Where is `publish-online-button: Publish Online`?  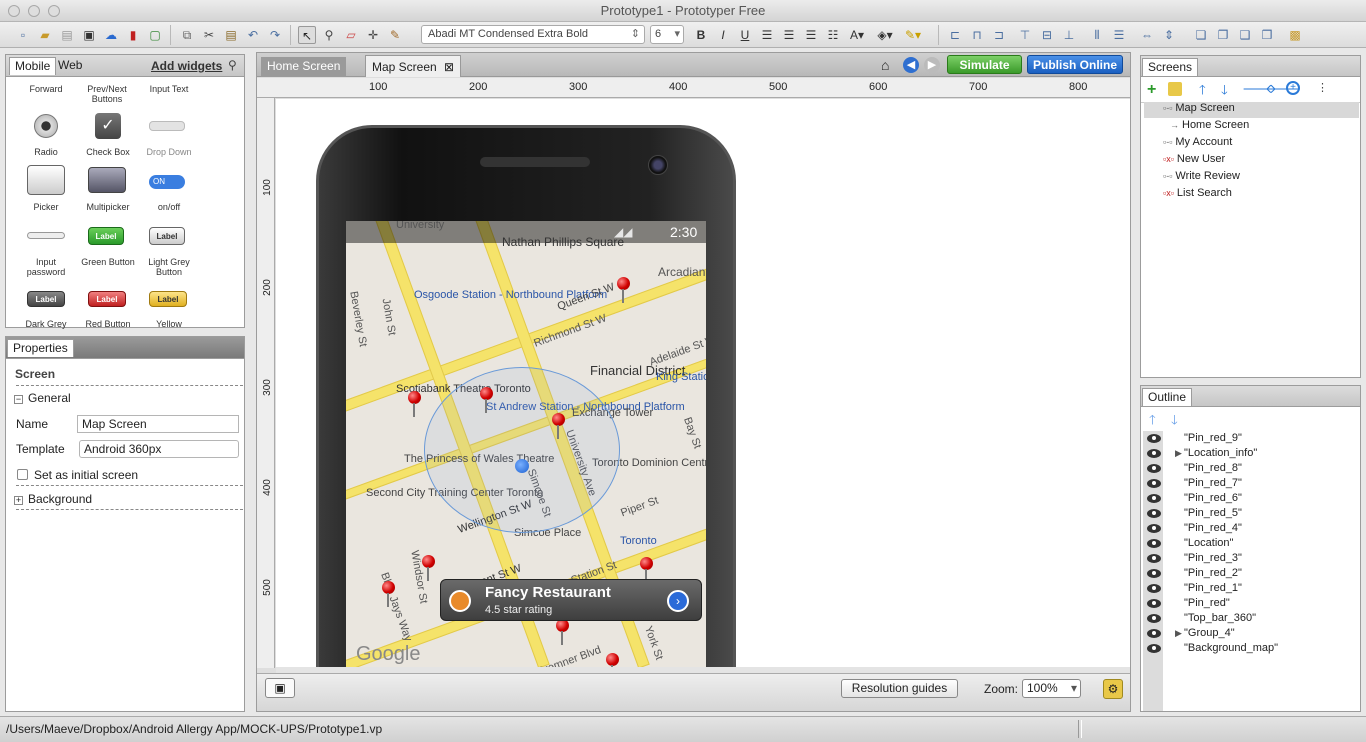
publish-online-button: Publish Online is located at coordinates (1075, 64).